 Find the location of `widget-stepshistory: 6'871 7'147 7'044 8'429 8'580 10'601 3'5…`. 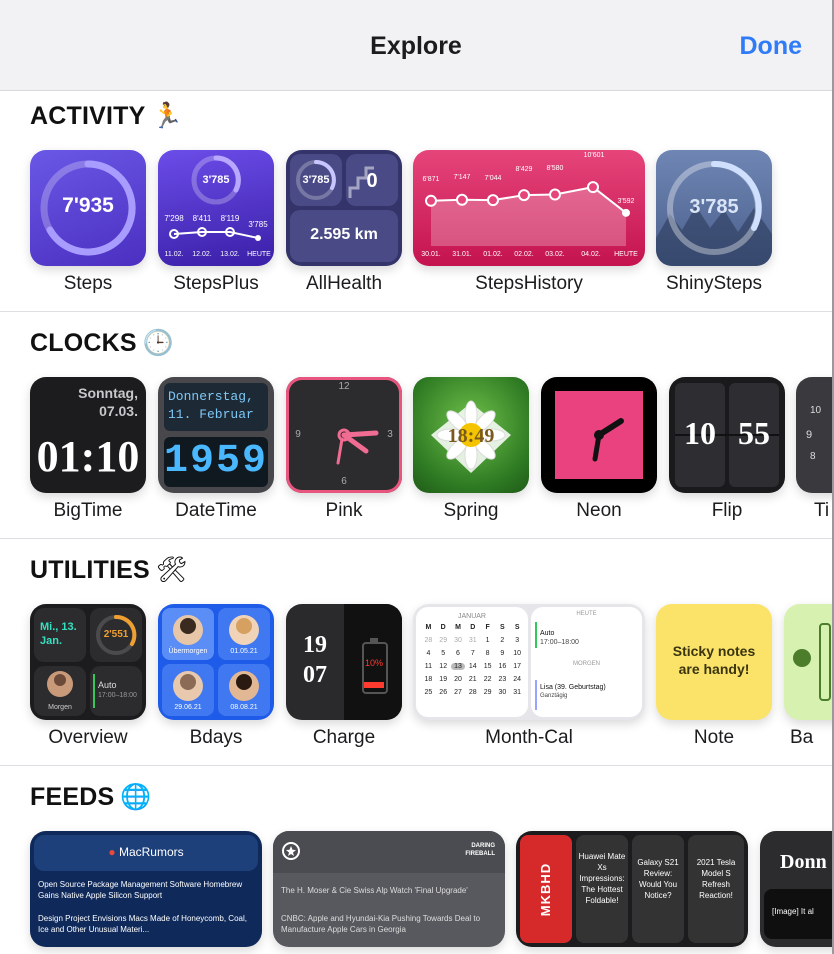

widget-stepshistory: 6'871 7'147 7'044 8'429 8'580 10'601 3'5… is located at coordinates (529, 208).